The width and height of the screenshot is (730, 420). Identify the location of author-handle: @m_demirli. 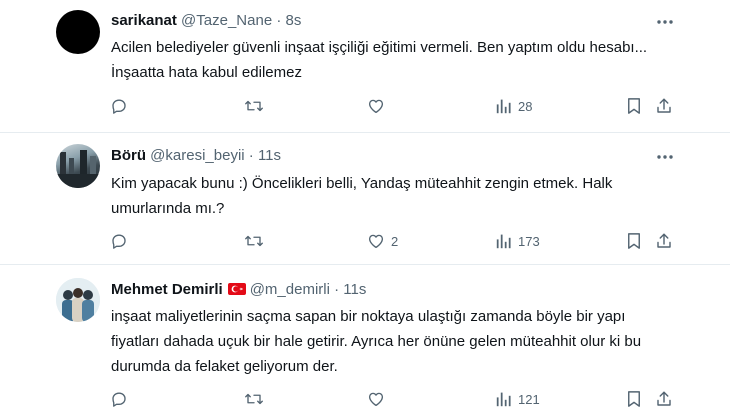
(290, 289).